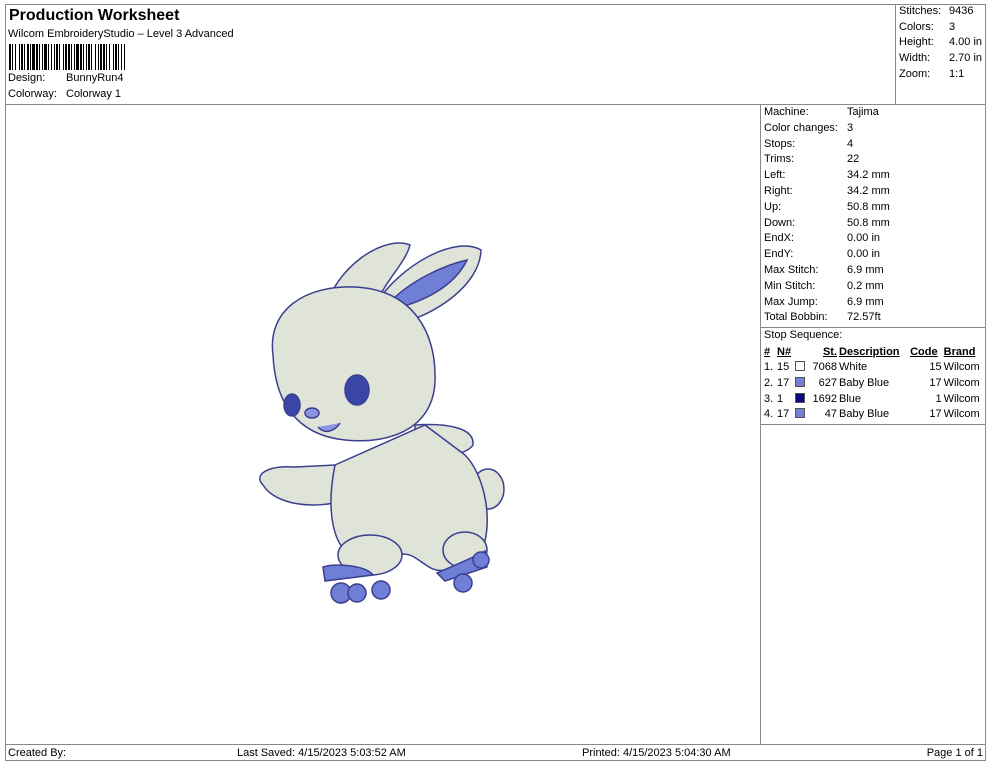 The image size is (990, 762). What do you see at coordinates (796, 317) in the screenshot?
I see `info-label: Total Bobbin:` at bounding box center [796, 317].